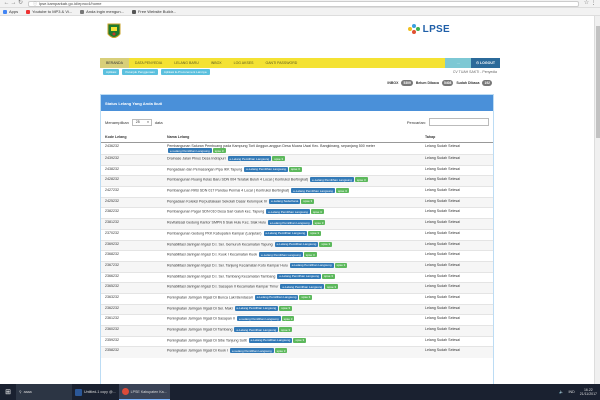 The image size is (600, 400). What do you see at coordinates (392, 83) in the screenshot?
I see `inbox-label: INBOX` at bounding box center [392, 83].